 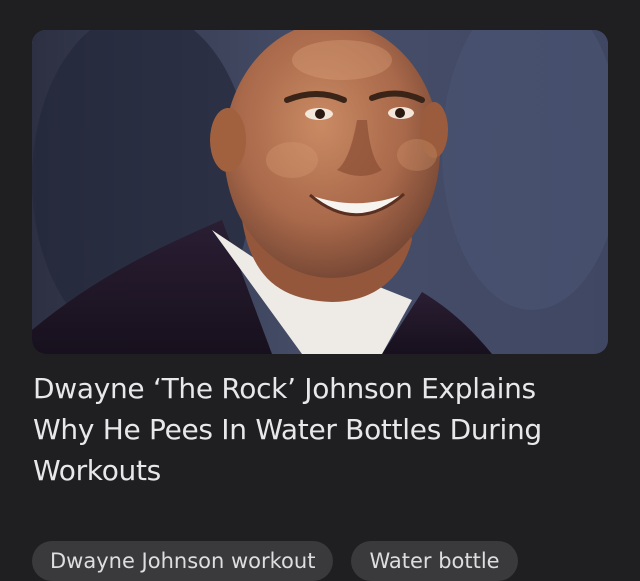 What do you see at coordinates (434, 561) in the screenshot?
I see `topic-chip-water-bottle: Water bottle` at bounding box center [434, 561].